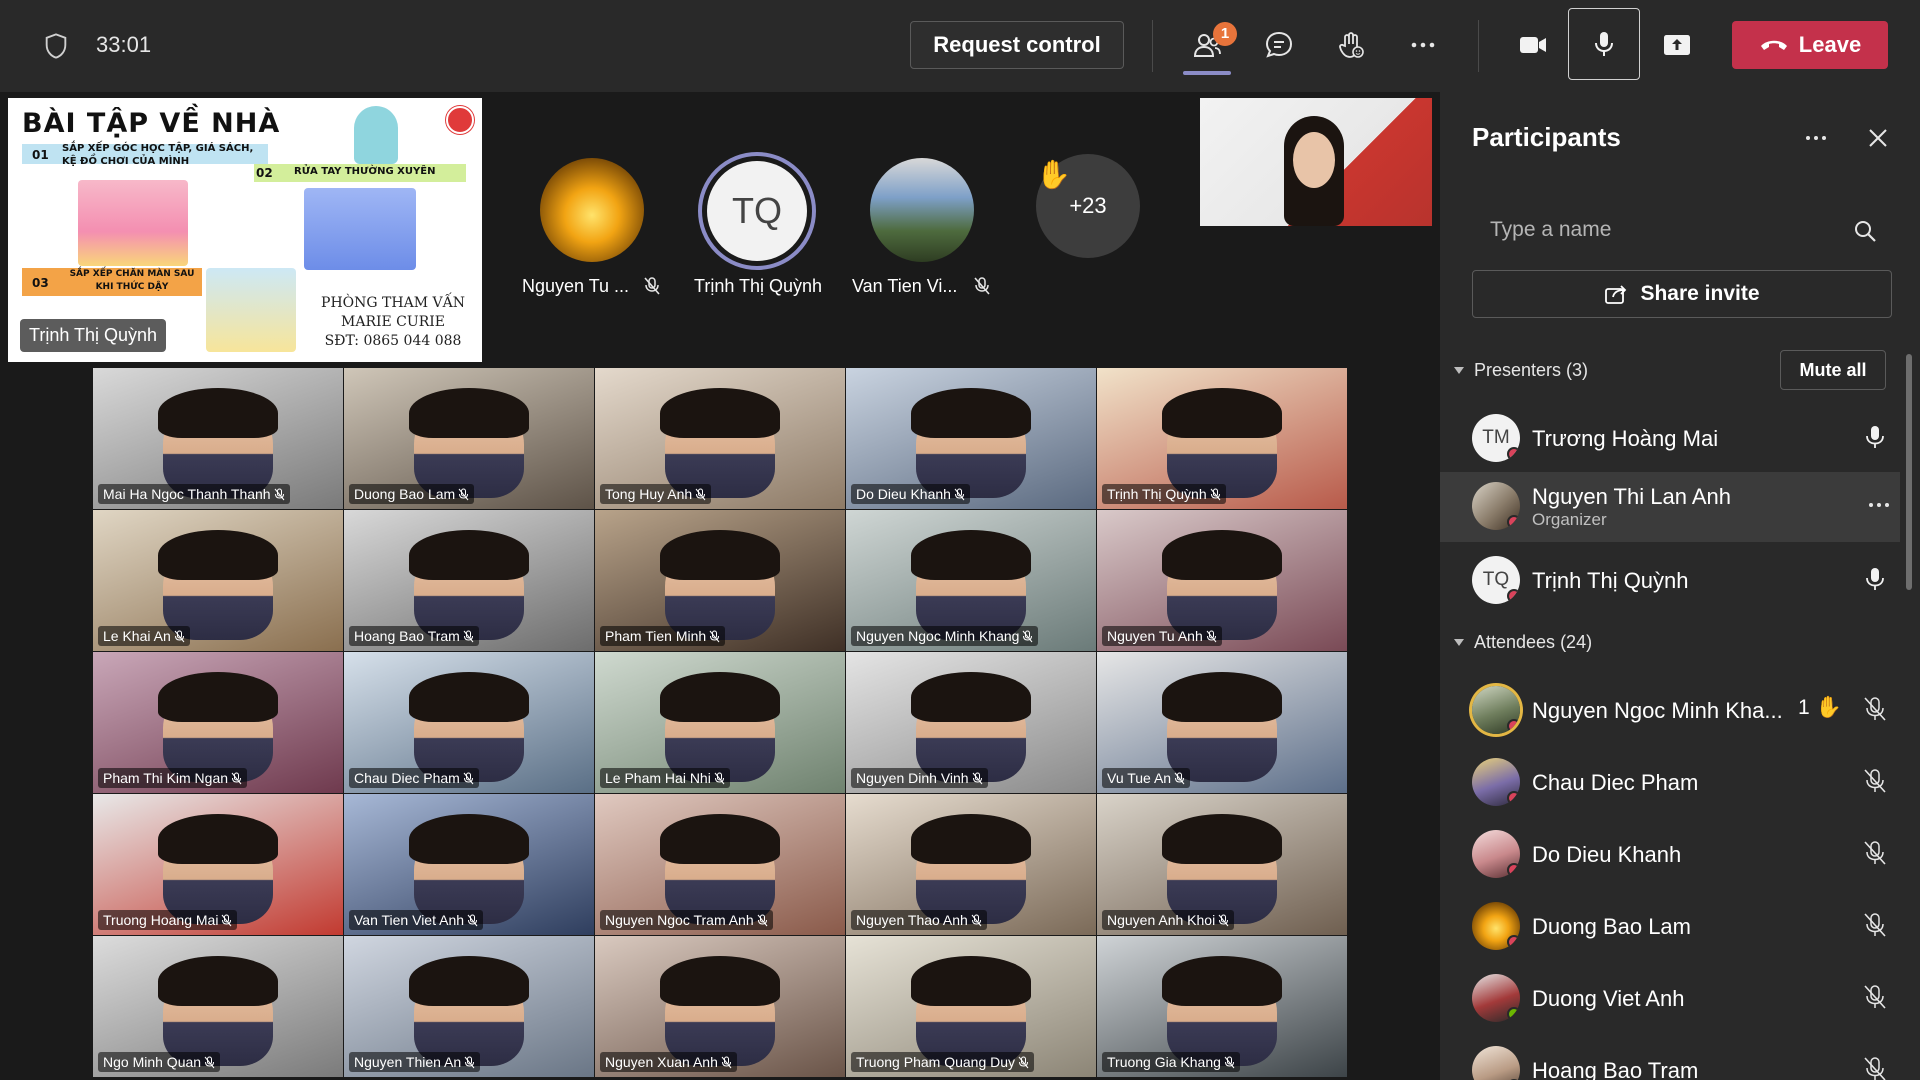  I want to click on participant-row: Duong Bao Lam, so click(1670, 926).